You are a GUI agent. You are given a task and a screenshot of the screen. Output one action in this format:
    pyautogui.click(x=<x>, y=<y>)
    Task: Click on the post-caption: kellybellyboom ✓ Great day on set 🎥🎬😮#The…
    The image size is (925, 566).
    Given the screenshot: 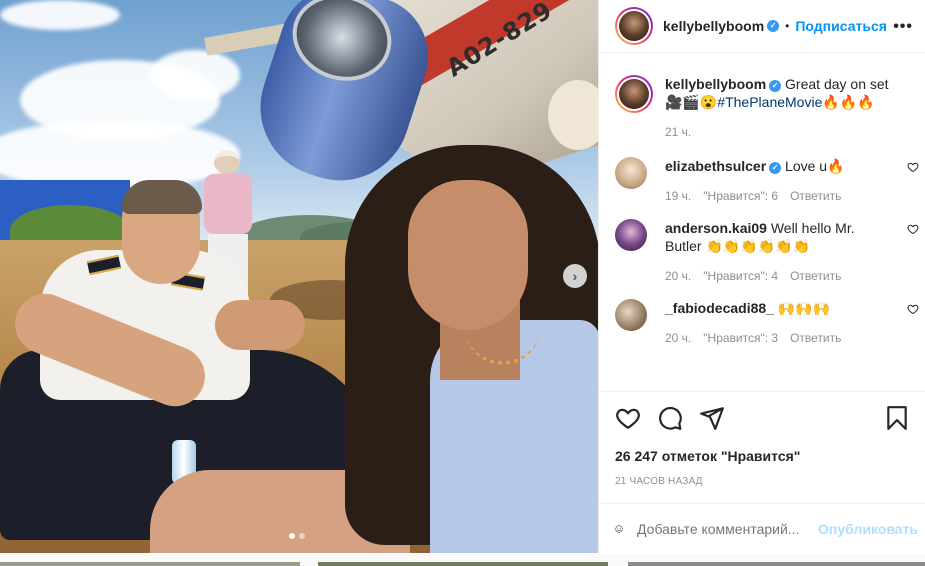 What is the action you would take?
    pyautogui.click(x=762, y=97)
    